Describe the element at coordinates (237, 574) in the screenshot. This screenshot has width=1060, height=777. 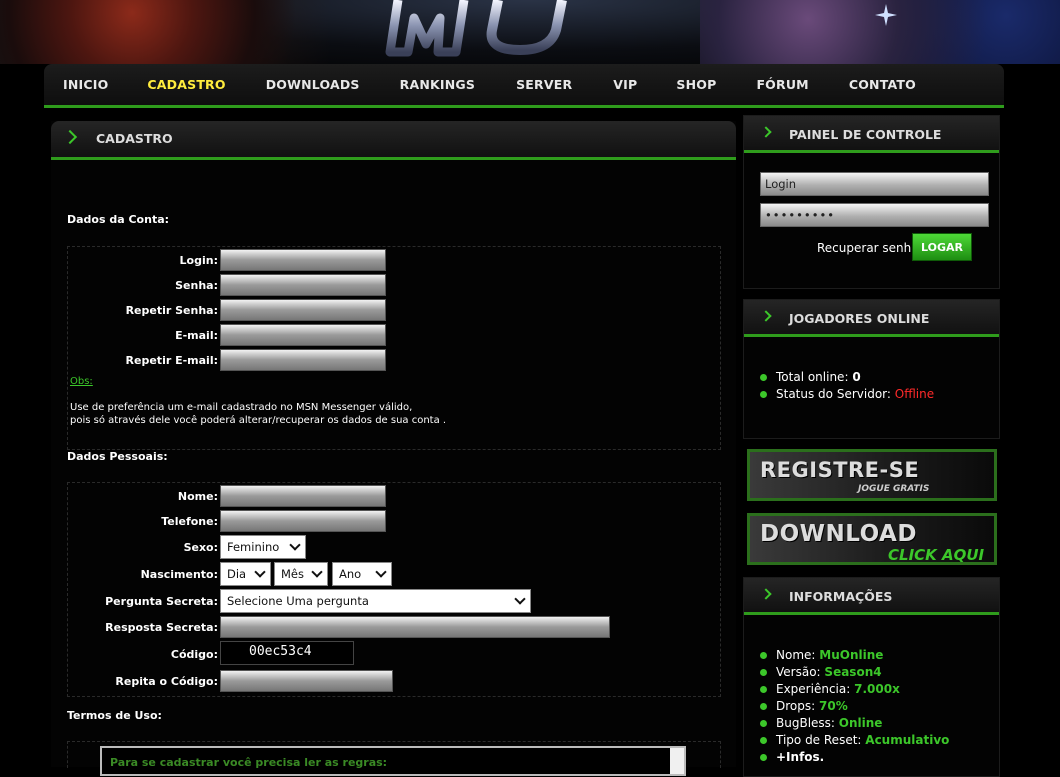
I see `day-select-value: Dia` at that location.